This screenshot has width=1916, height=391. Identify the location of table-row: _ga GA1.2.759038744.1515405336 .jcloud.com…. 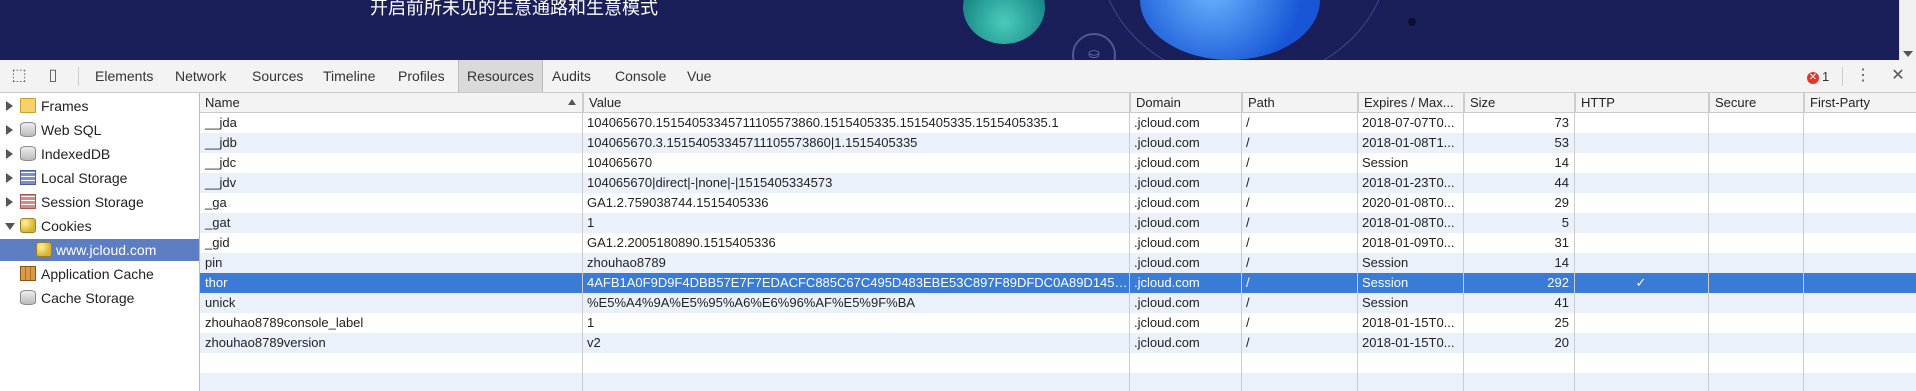
(1058, 203).